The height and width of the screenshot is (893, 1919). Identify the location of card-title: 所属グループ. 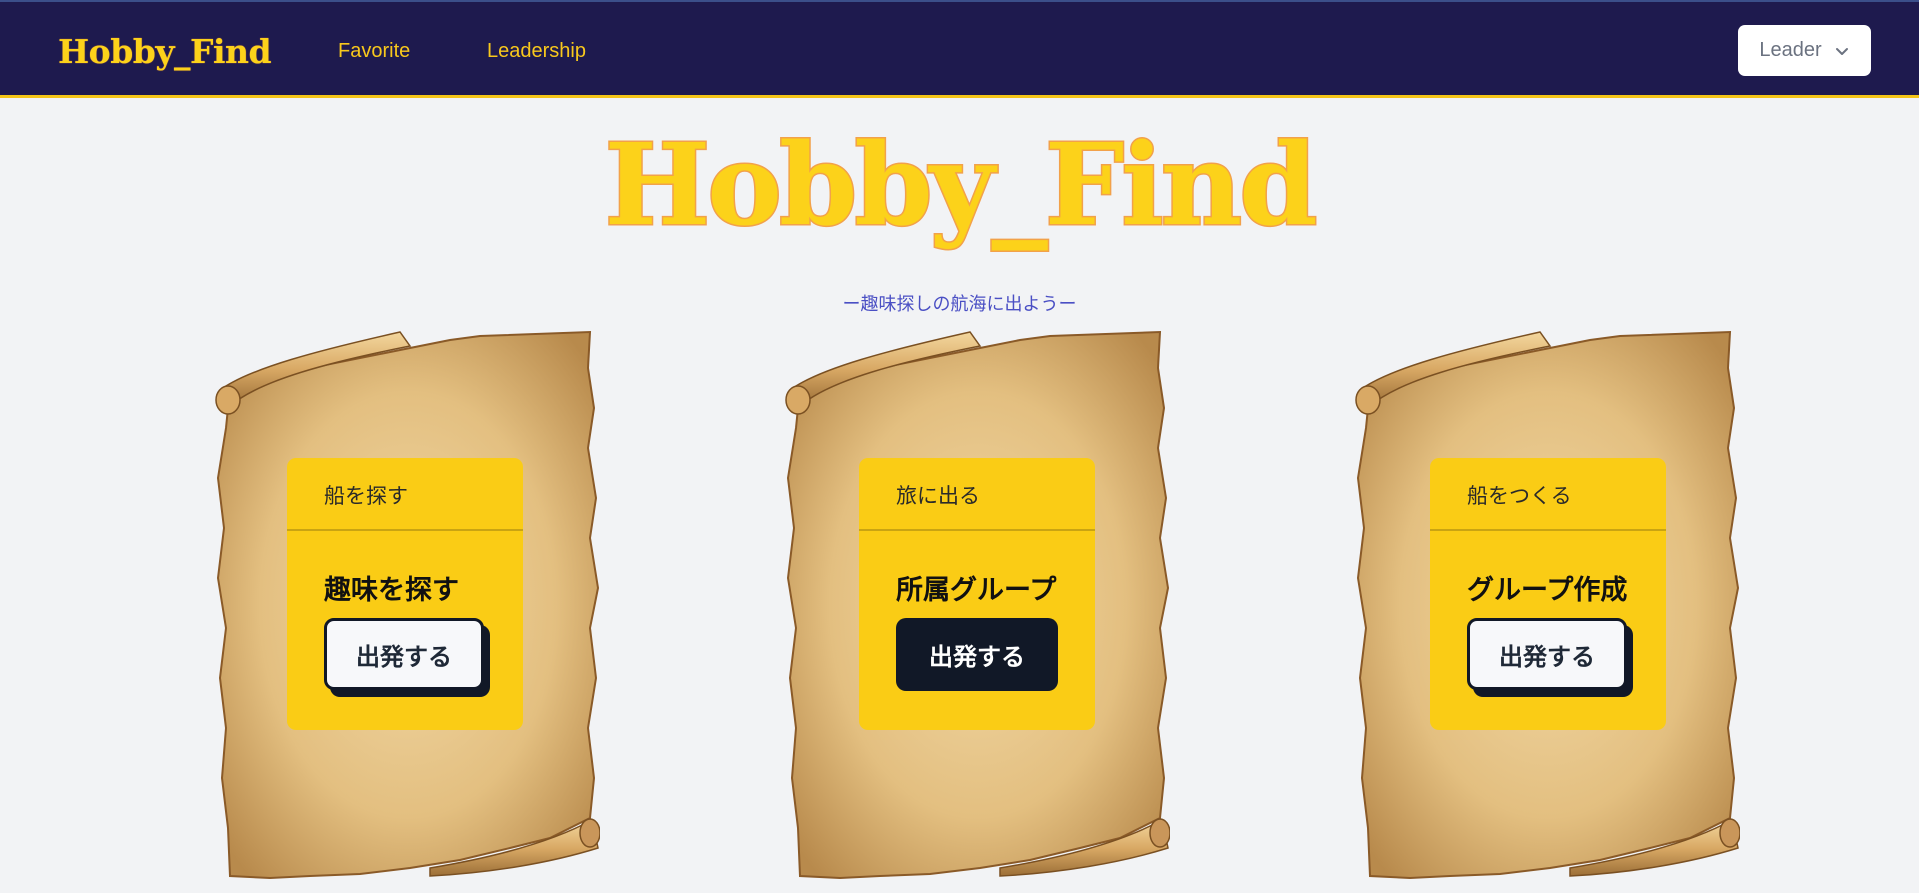
(976, 590).